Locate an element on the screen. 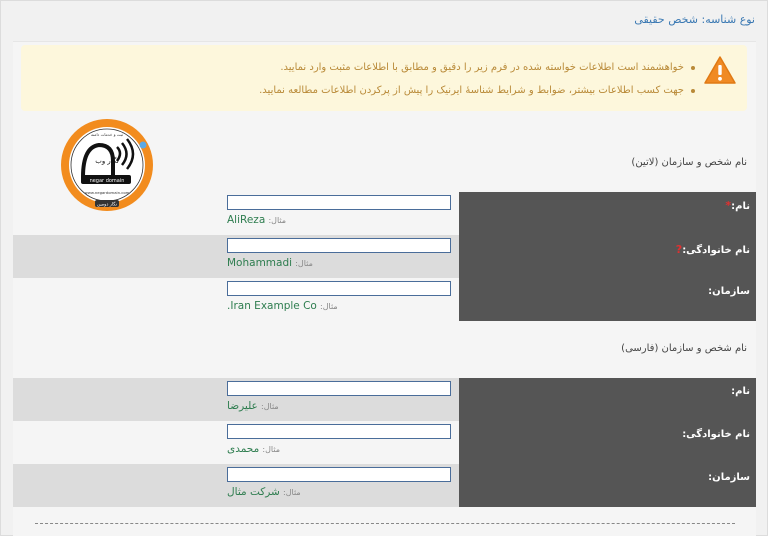 The height and width of the screenshot is (536, 768). section-divider is located at coordinates (385, 523).